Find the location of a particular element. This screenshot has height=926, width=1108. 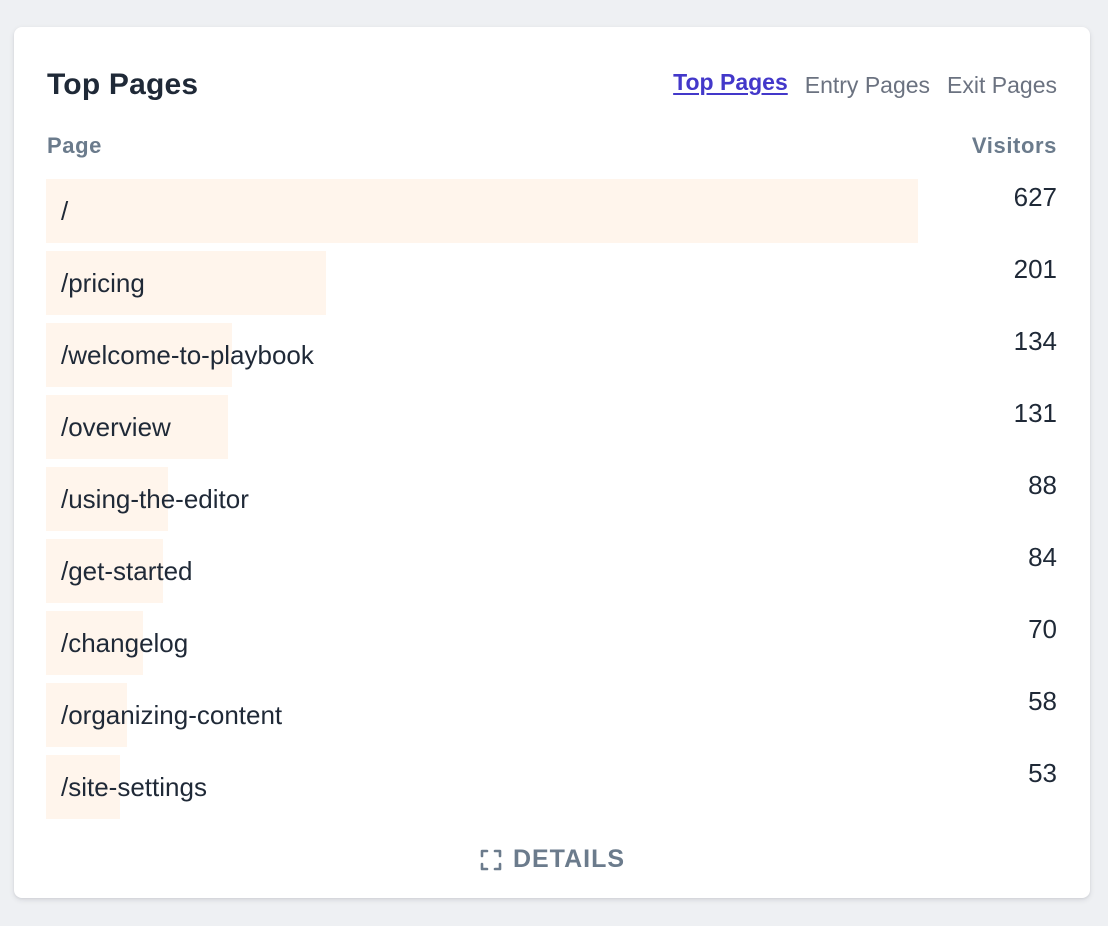

card-title: Top Pages is located at coordinates (123, 84).